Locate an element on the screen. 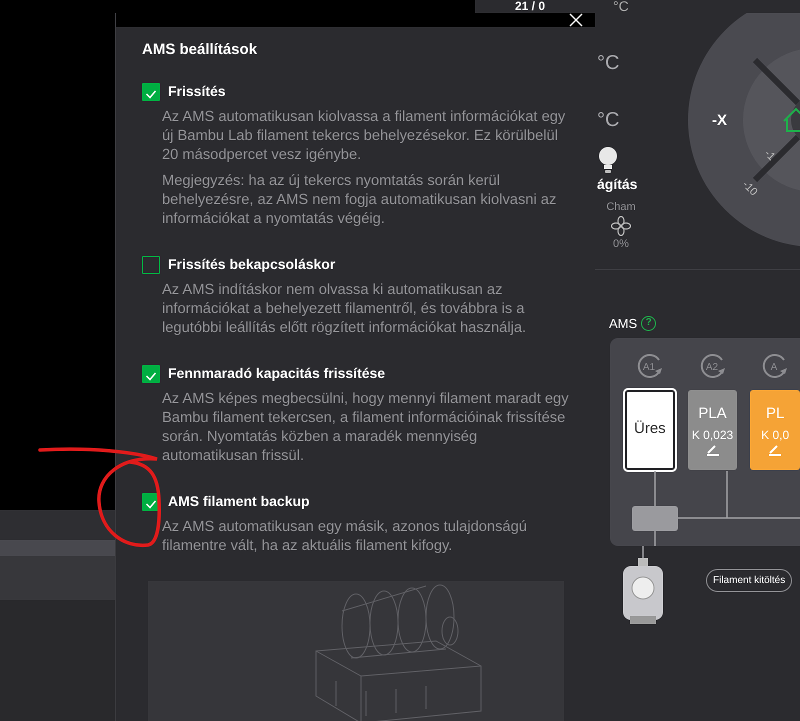  filament-slot: PL K 0,0 is located at coordinates (775, 430).